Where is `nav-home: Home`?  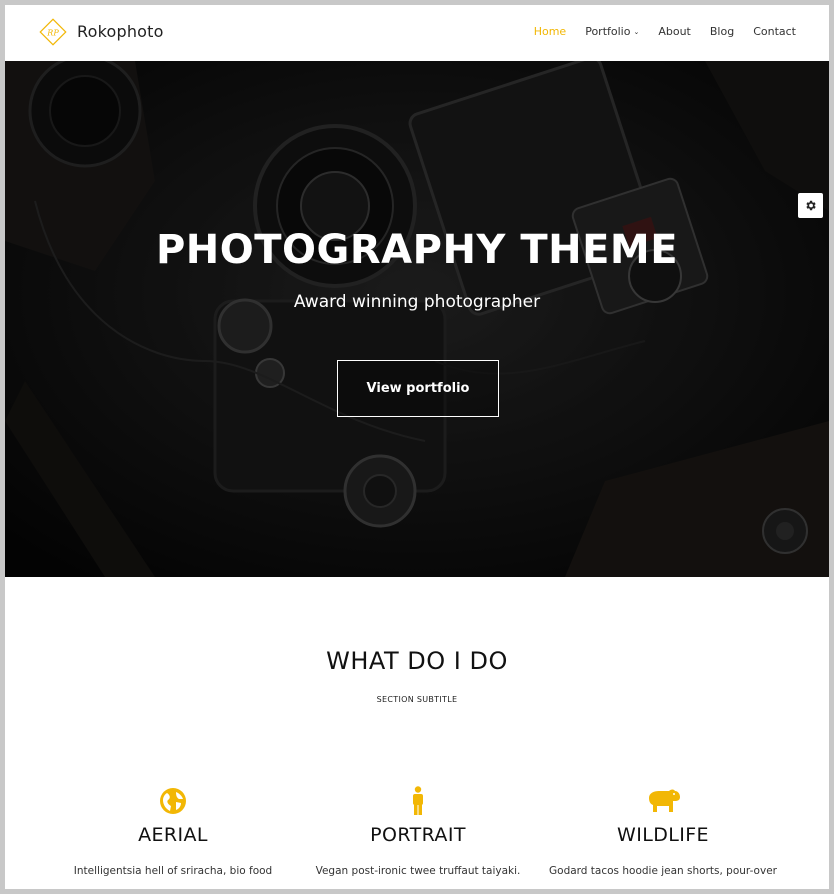 nav-home: Home is located at coordinates (550, 31).